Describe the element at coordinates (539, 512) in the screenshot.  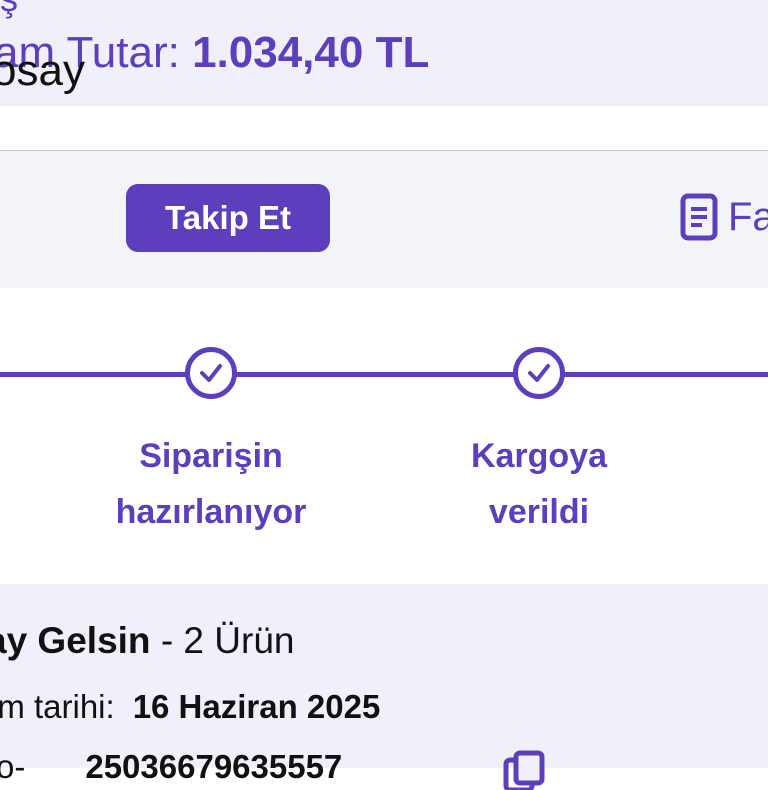
I see `step-2-line-2: verildi` at that location.